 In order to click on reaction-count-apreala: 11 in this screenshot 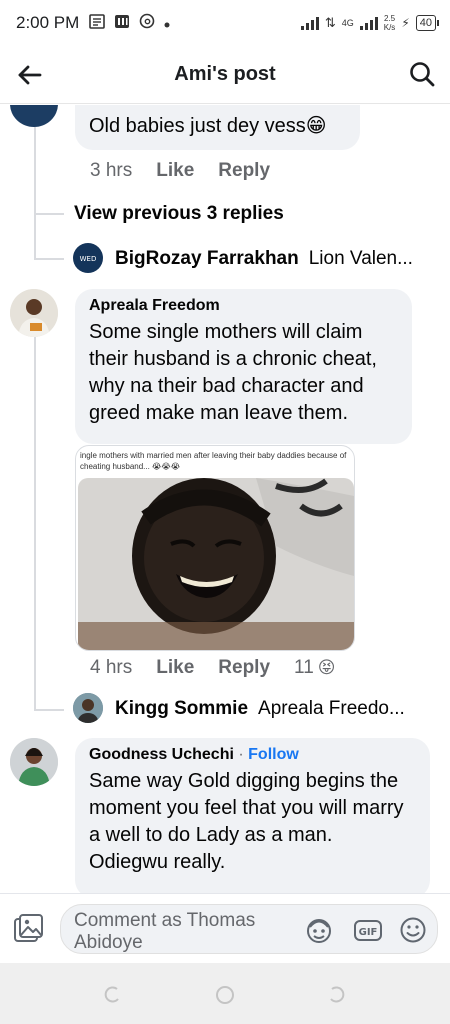, I will do `click(304, 668)`.